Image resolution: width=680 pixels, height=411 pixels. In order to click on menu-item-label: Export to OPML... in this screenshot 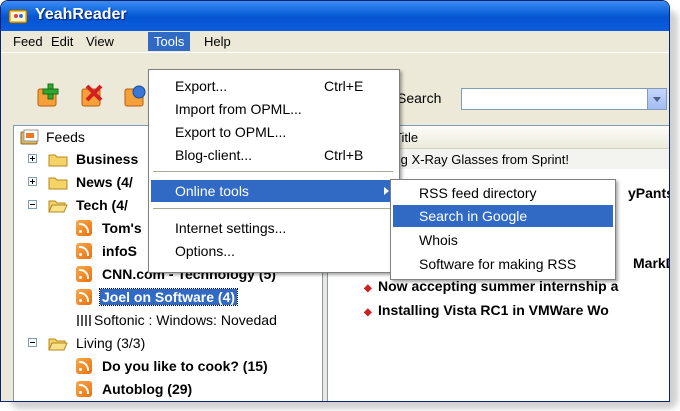, I will do `click(231, 132)`.